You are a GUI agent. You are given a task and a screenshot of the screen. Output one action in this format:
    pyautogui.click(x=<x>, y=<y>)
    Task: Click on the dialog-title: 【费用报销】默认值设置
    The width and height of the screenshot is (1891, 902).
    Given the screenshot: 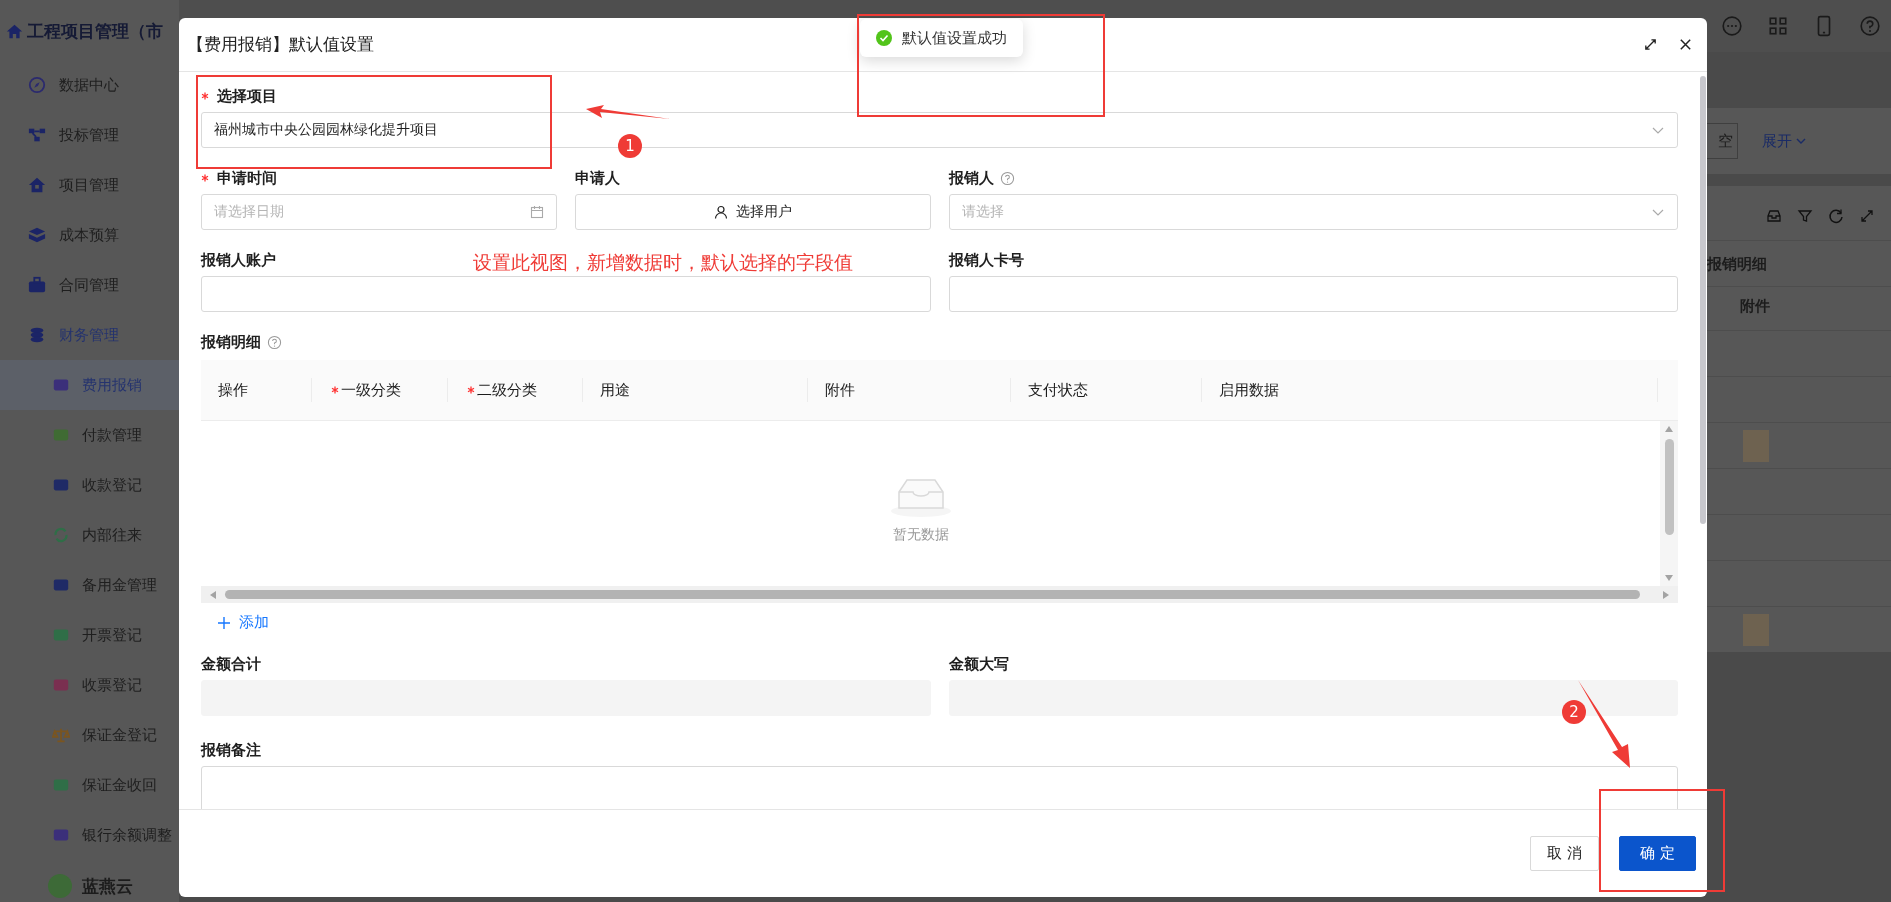 What is the action you would take?
    pyautogui.click(x=280, y=44)
    